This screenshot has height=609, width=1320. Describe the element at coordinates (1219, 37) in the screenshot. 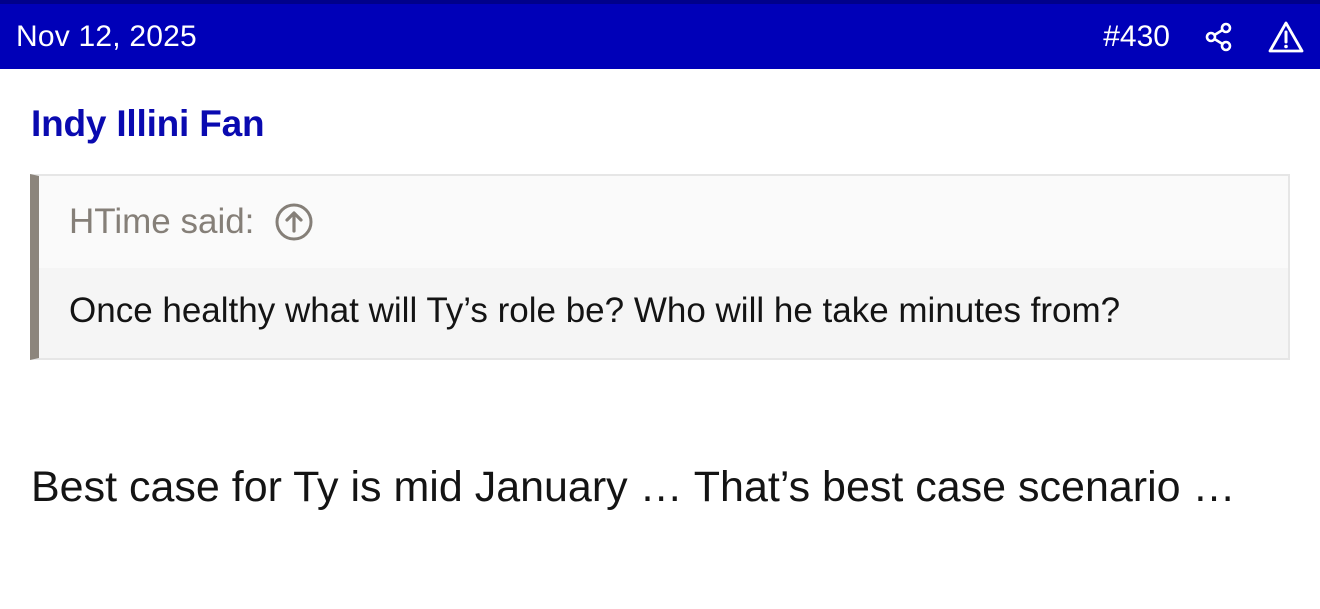

I see `share-icon` at that location.